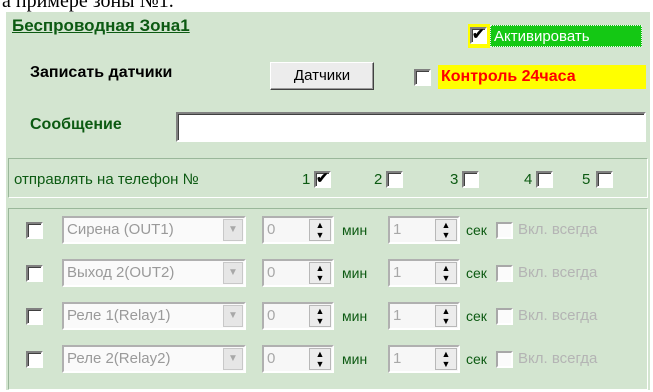 This screenshot has height=392, width=653. I want to click on output-select: Реле 1(Relay1) ▼, so click(154, 316).